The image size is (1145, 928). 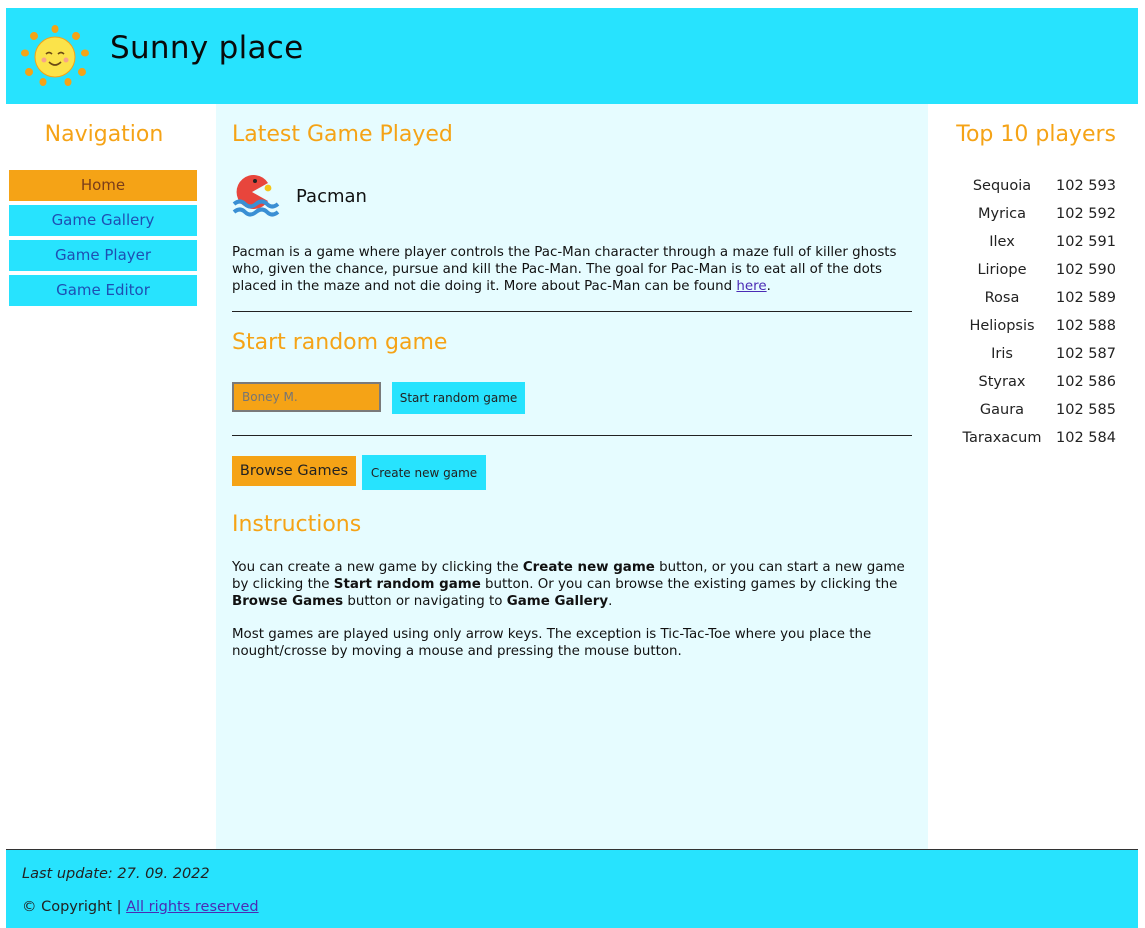 I want to click on player-row: Gaura 102 585, so click(x=1038, y=410).